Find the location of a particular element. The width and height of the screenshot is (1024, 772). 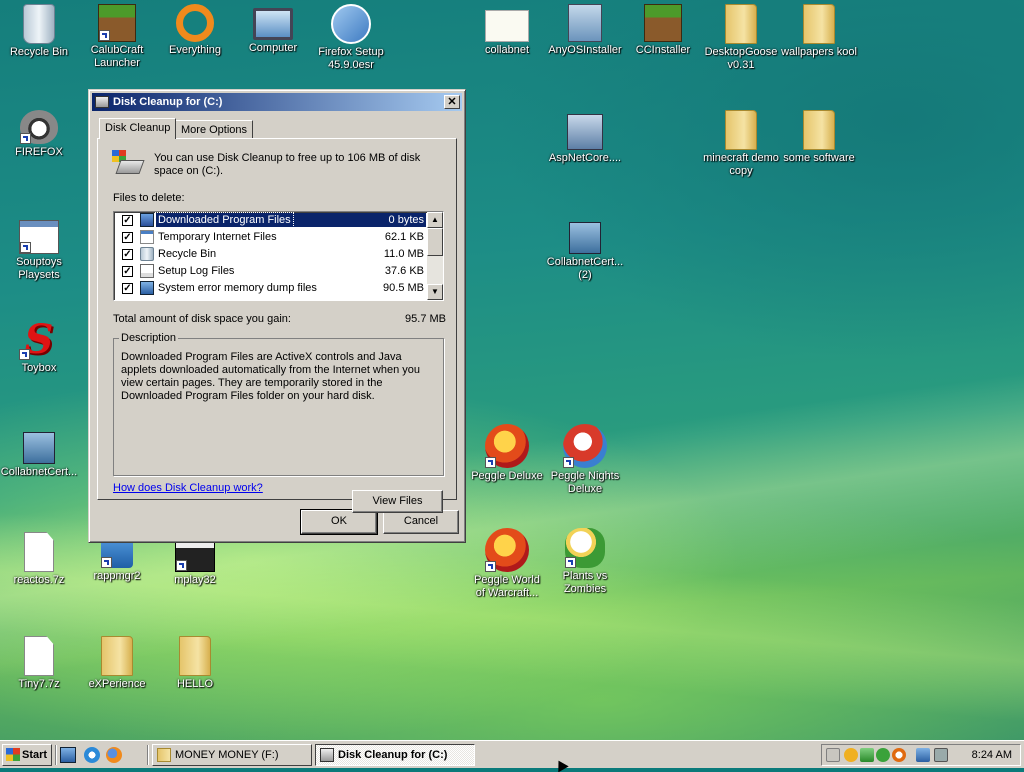

desktop-icon-experience: eXPerience is located at coordinates (117, 663).